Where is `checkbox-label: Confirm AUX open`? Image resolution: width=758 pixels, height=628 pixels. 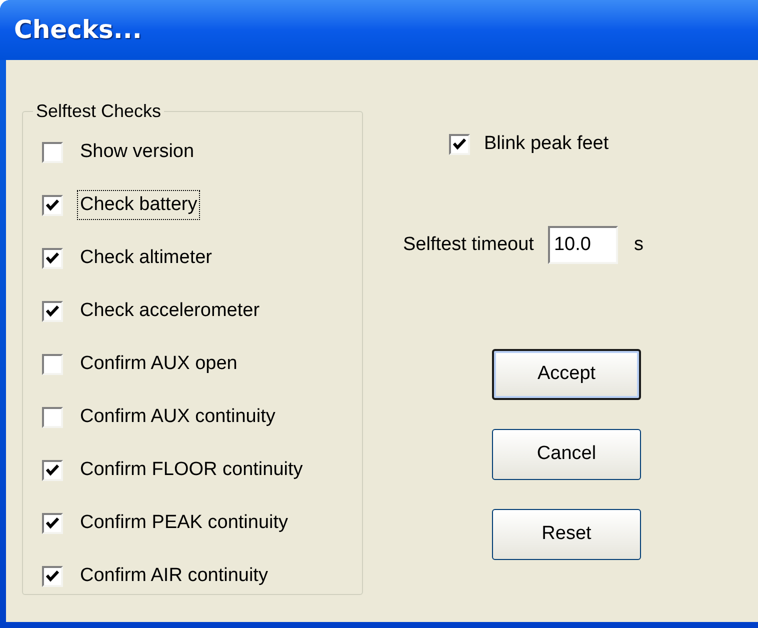 checkbox-label: Confirm AUX open is located at coordinates (158, 364).